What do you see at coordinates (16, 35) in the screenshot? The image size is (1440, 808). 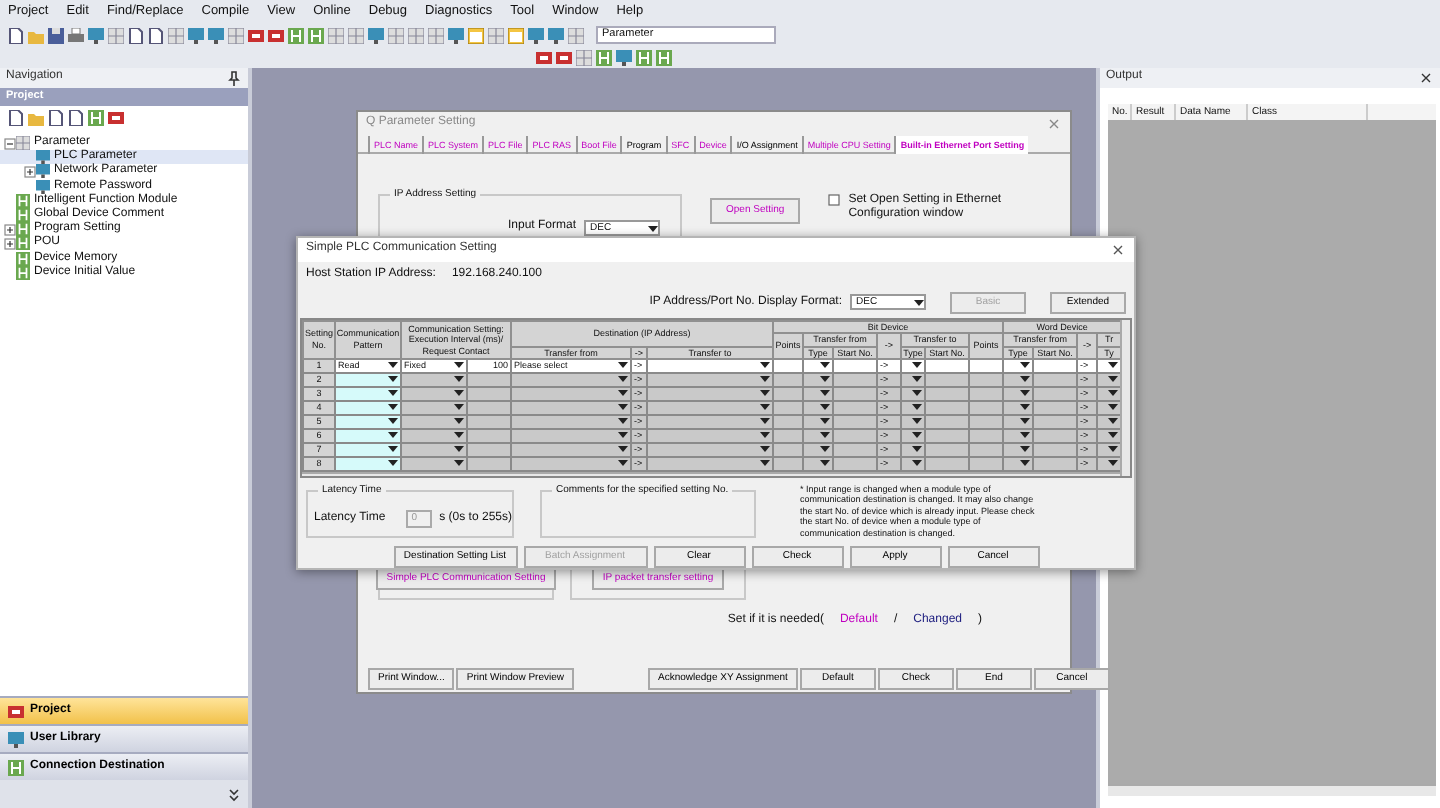 I see `document-icon` at bounding box center [16, 35].